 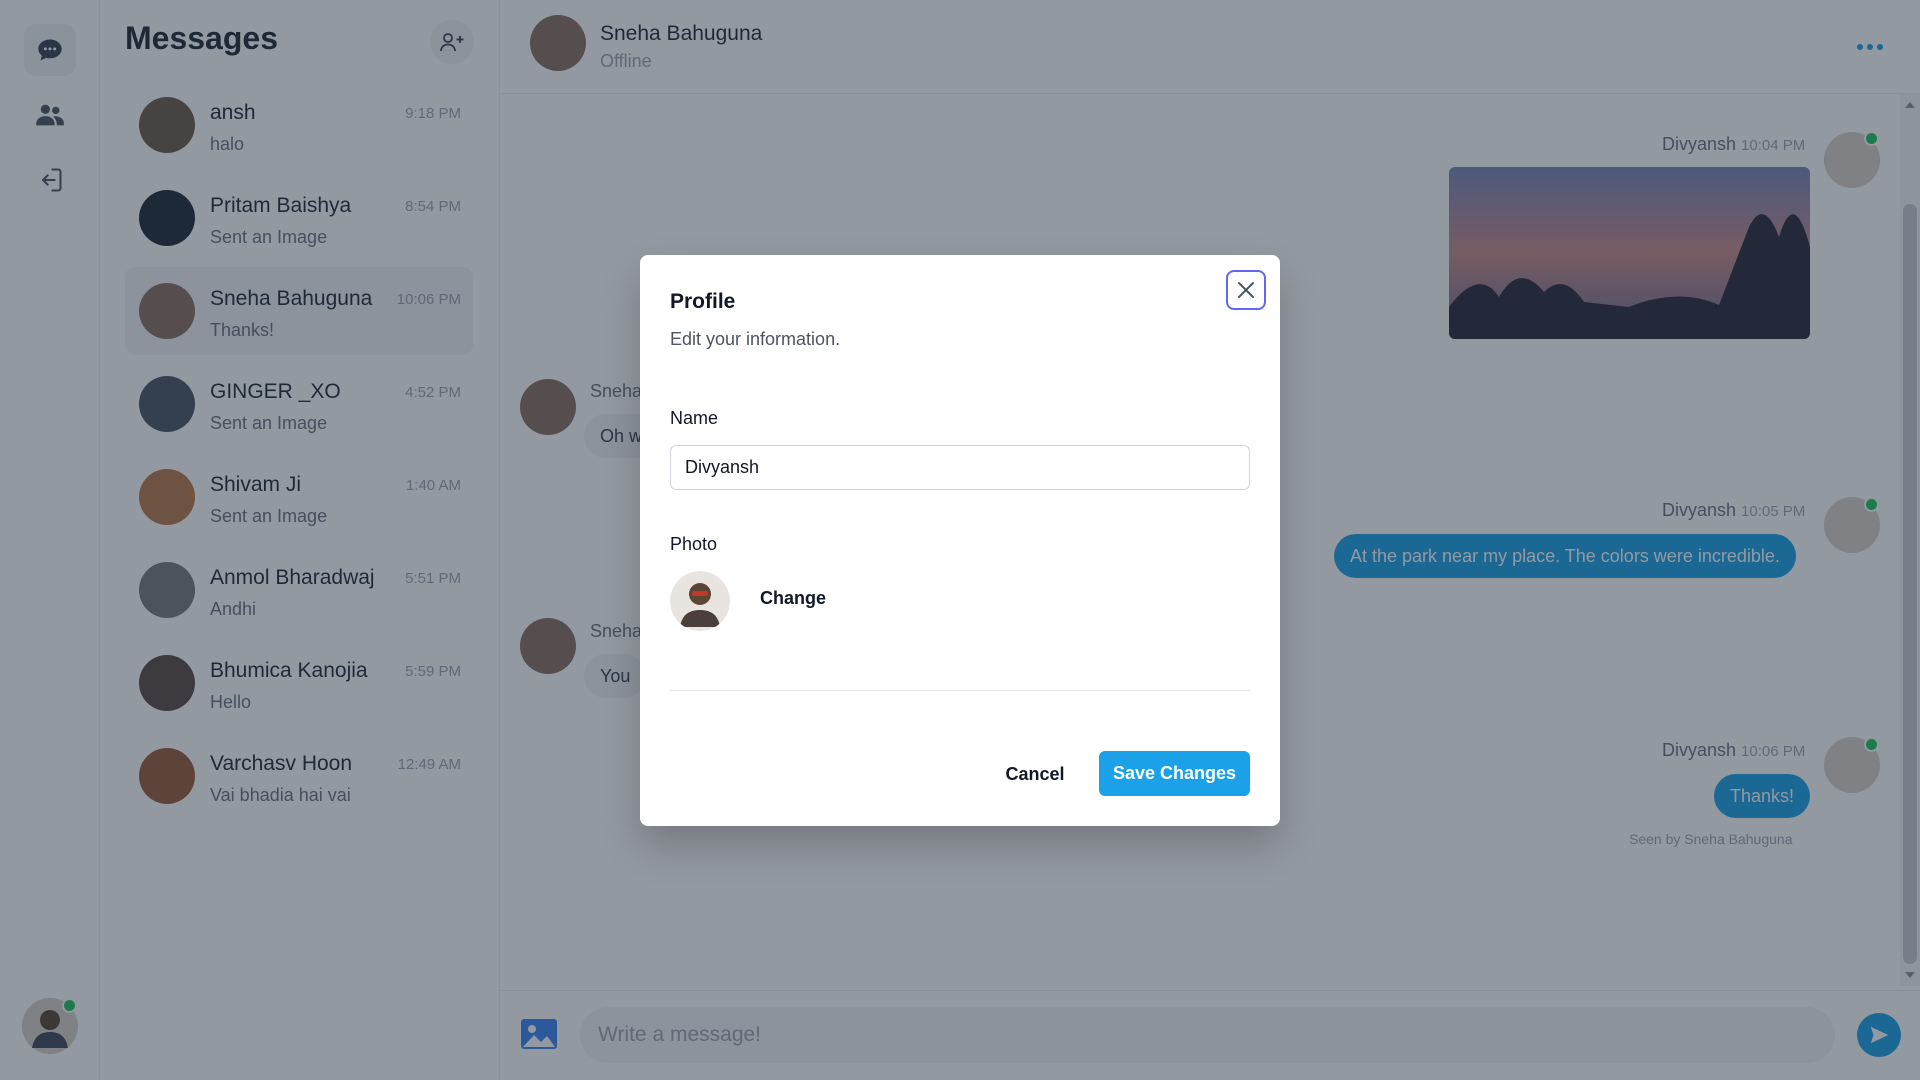 I want to click on close-button, so click(x=1246, y=290).